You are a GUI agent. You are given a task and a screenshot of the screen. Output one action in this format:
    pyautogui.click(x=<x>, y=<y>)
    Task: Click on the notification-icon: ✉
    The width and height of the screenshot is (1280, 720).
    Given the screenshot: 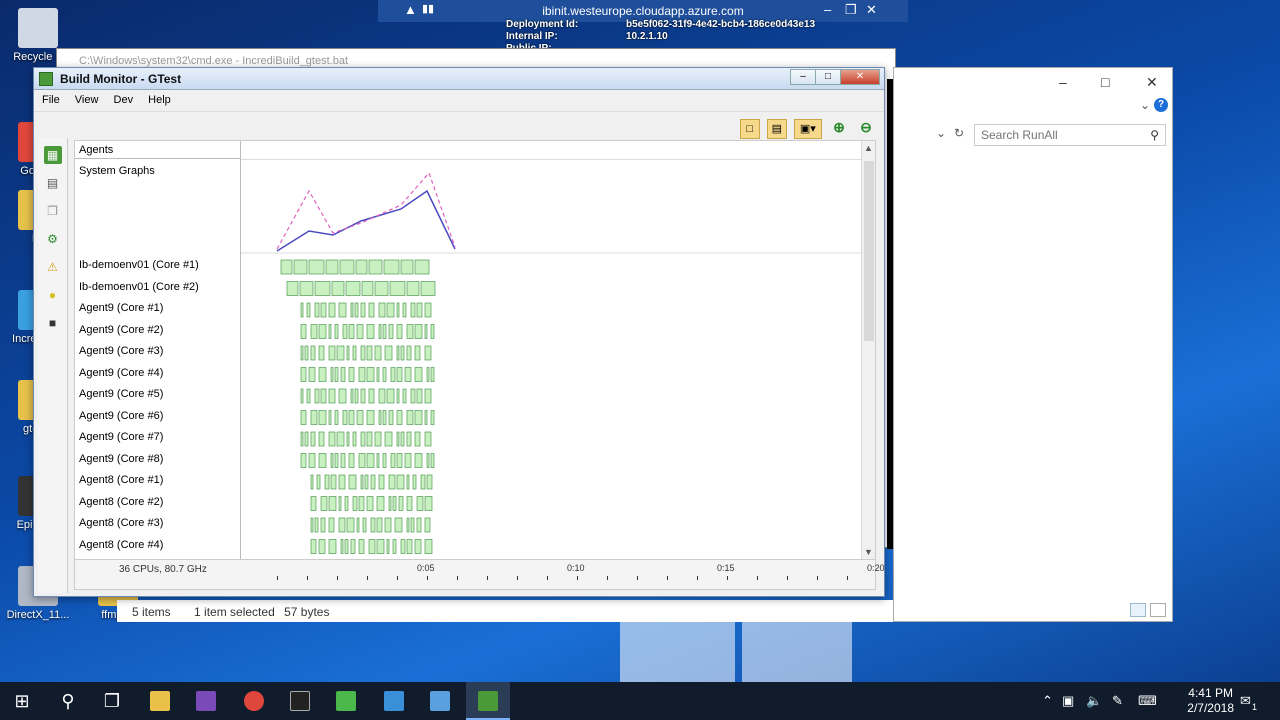 What is the action you would take?
    pyautogui.click(x=1245, y=701)
    